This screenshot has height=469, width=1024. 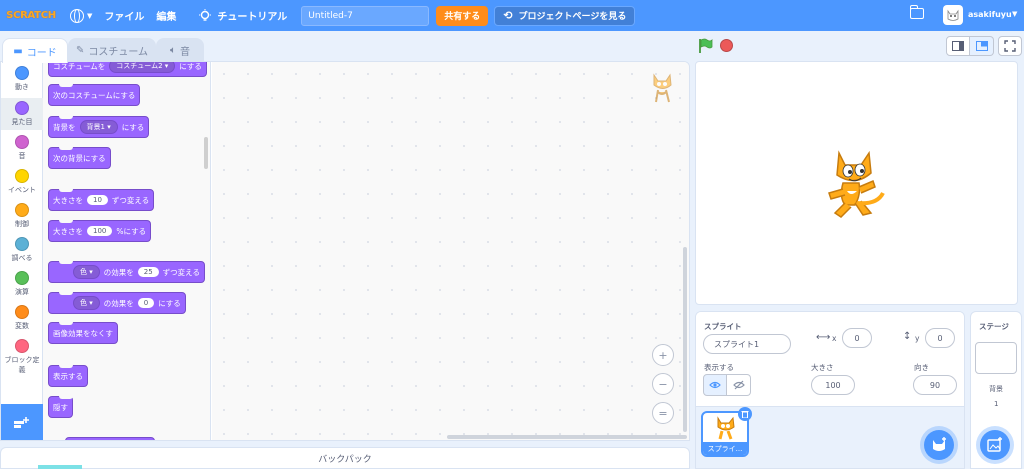 What do you see at coordinates (83, 333) in the screenshot?
I see `block-clear-effects: 画像効果をなくす` at bounding box center [83, 333].